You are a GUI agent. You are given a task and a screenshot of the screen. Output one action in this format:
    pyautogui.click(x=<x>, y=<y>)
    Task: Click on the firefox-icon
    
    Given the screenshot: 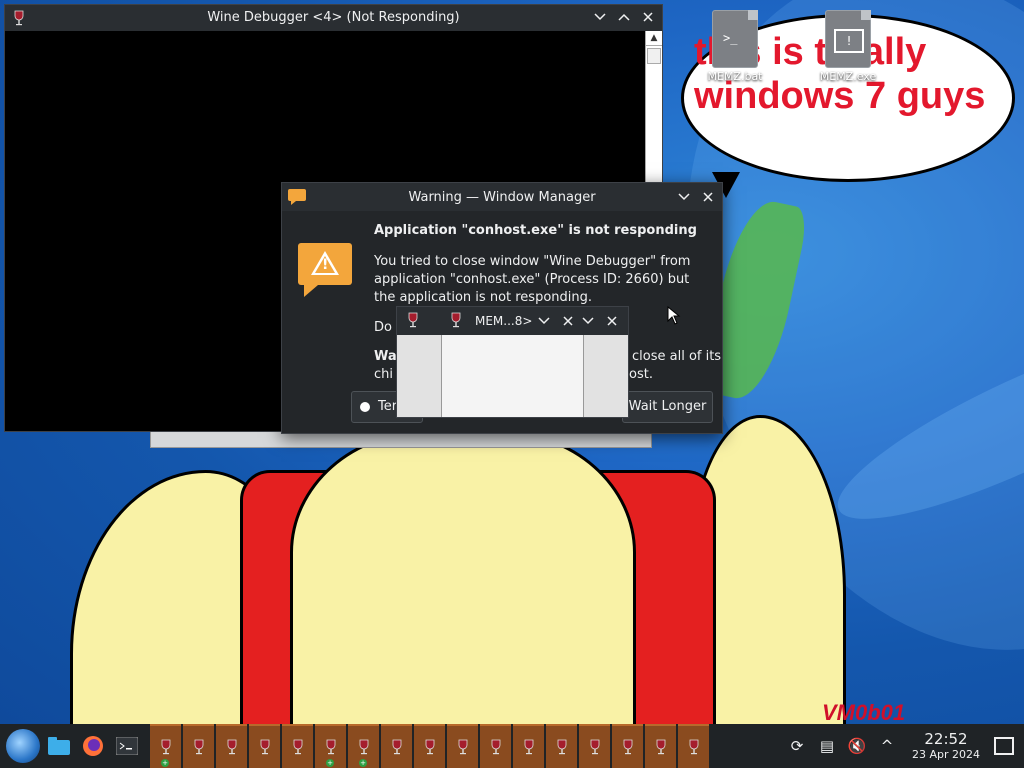 What is the action you would take?
    pyautogui.click(x=93, y=746)
    